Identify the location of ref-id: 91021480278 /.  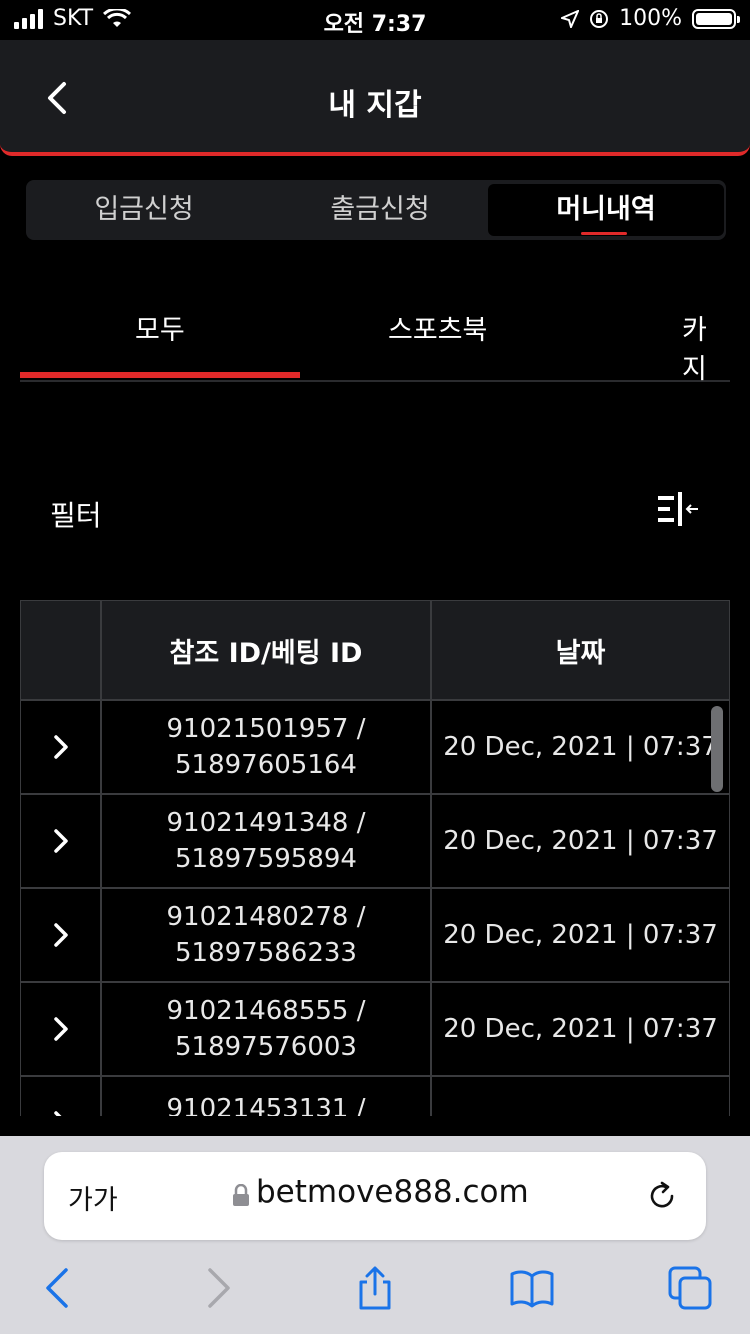
(266, 917).